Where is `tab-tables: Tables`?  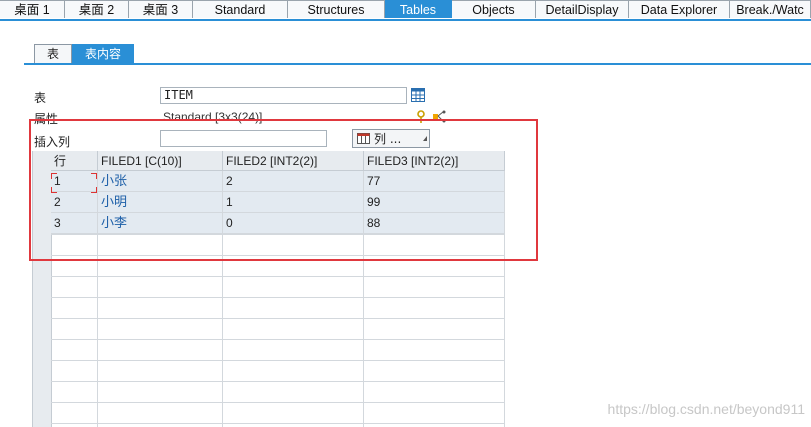 tab-tables: Tables is located at coordinates (418, 9).